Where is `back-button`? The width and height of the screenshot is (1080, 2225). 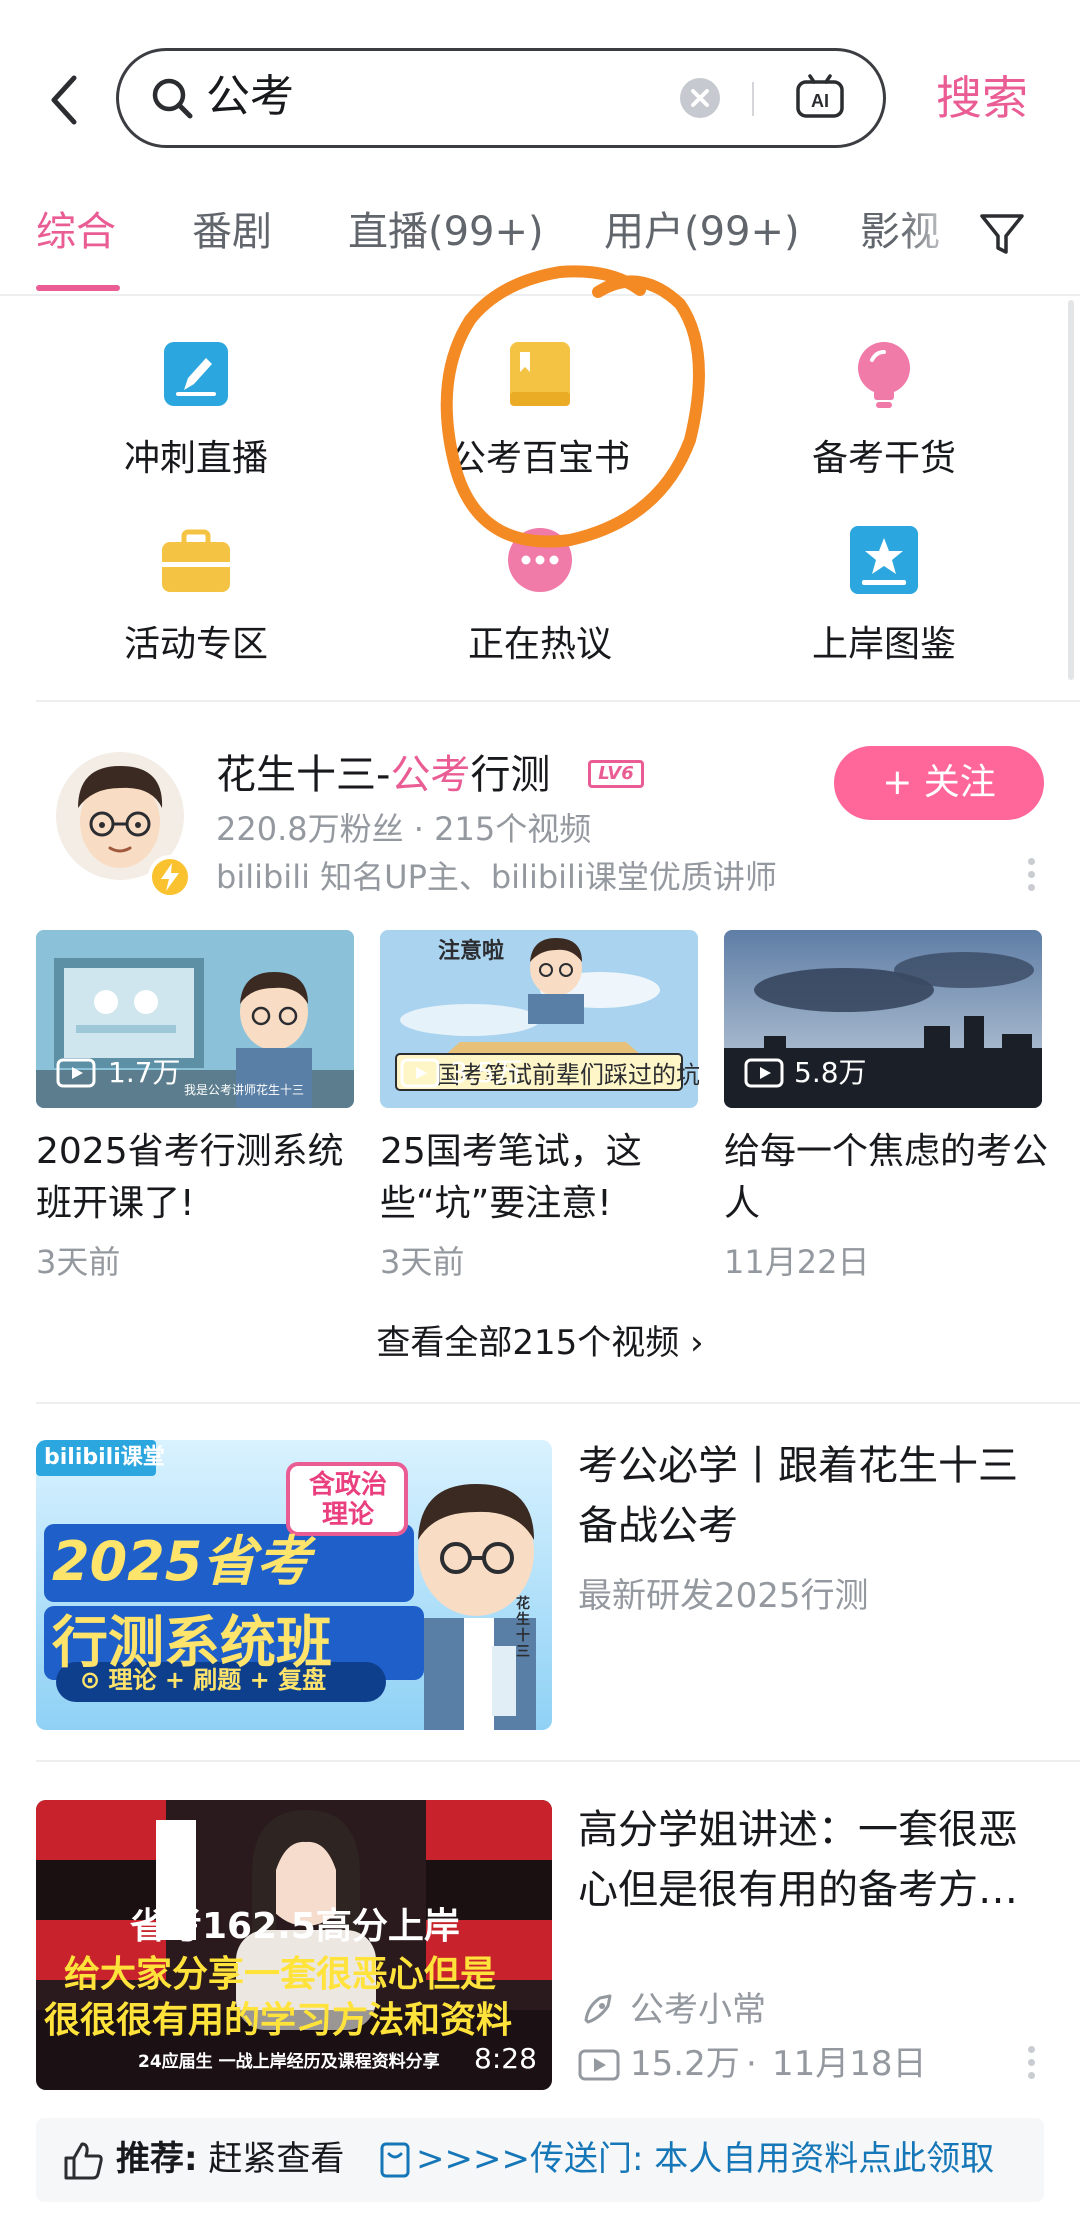
back-button is located at coordinates (64, 100).